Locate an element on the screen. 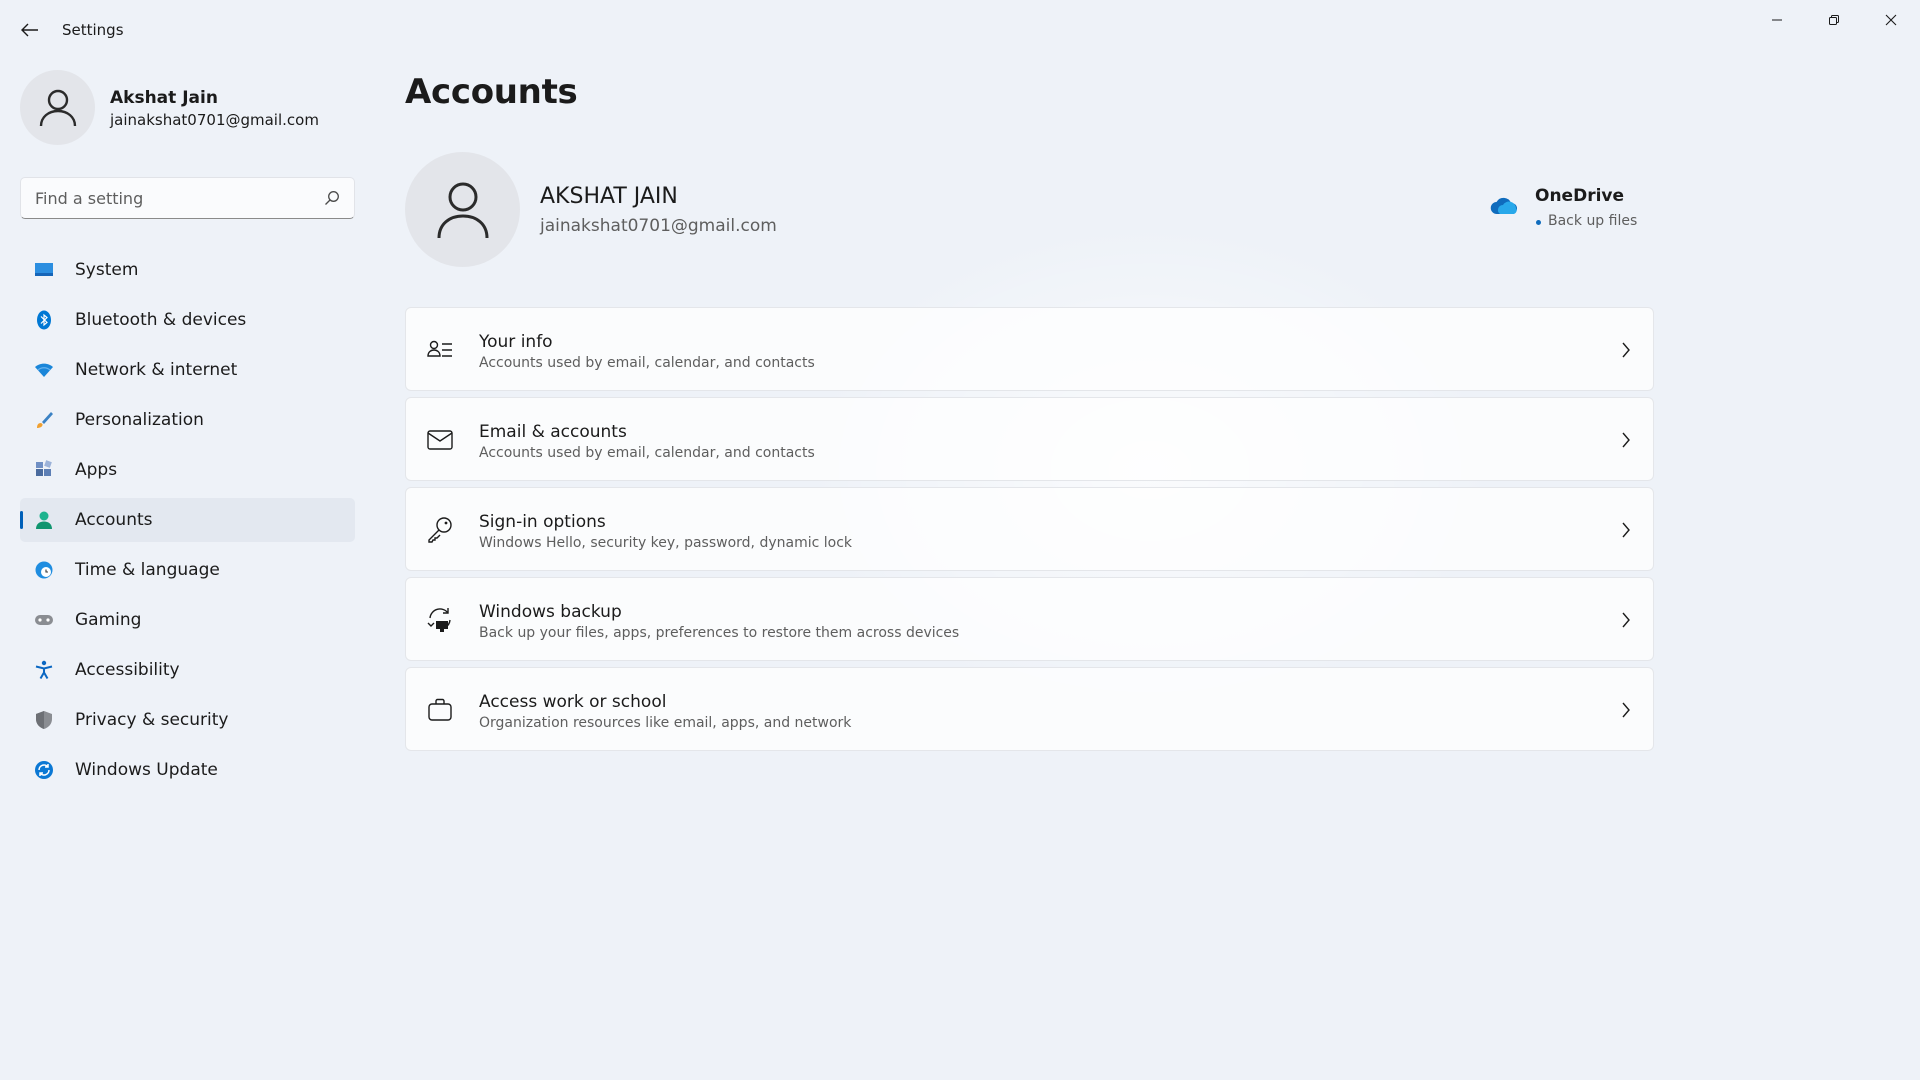 The height and width of the screenshot is (1080, 1920). profile-email: jainakshat0701@gmail.com is located at coordinates (214, 120).